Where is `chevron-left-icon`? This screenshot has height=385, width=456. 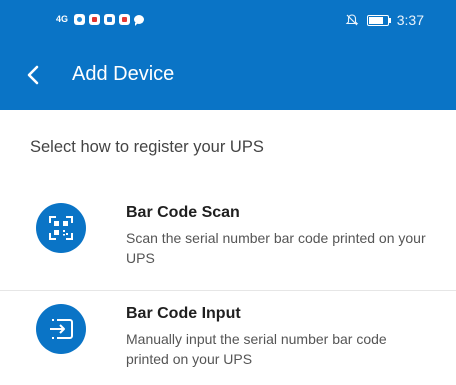
chevron-left-icon is located at coordinates (33, 75).